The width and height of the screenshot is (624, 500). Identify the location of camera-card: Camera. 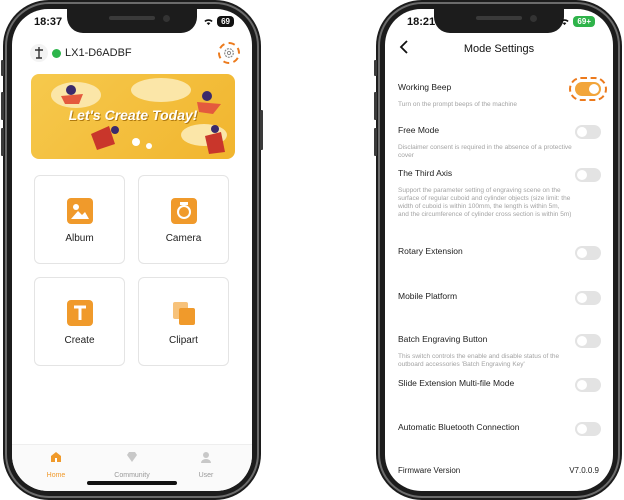
(183, 219).